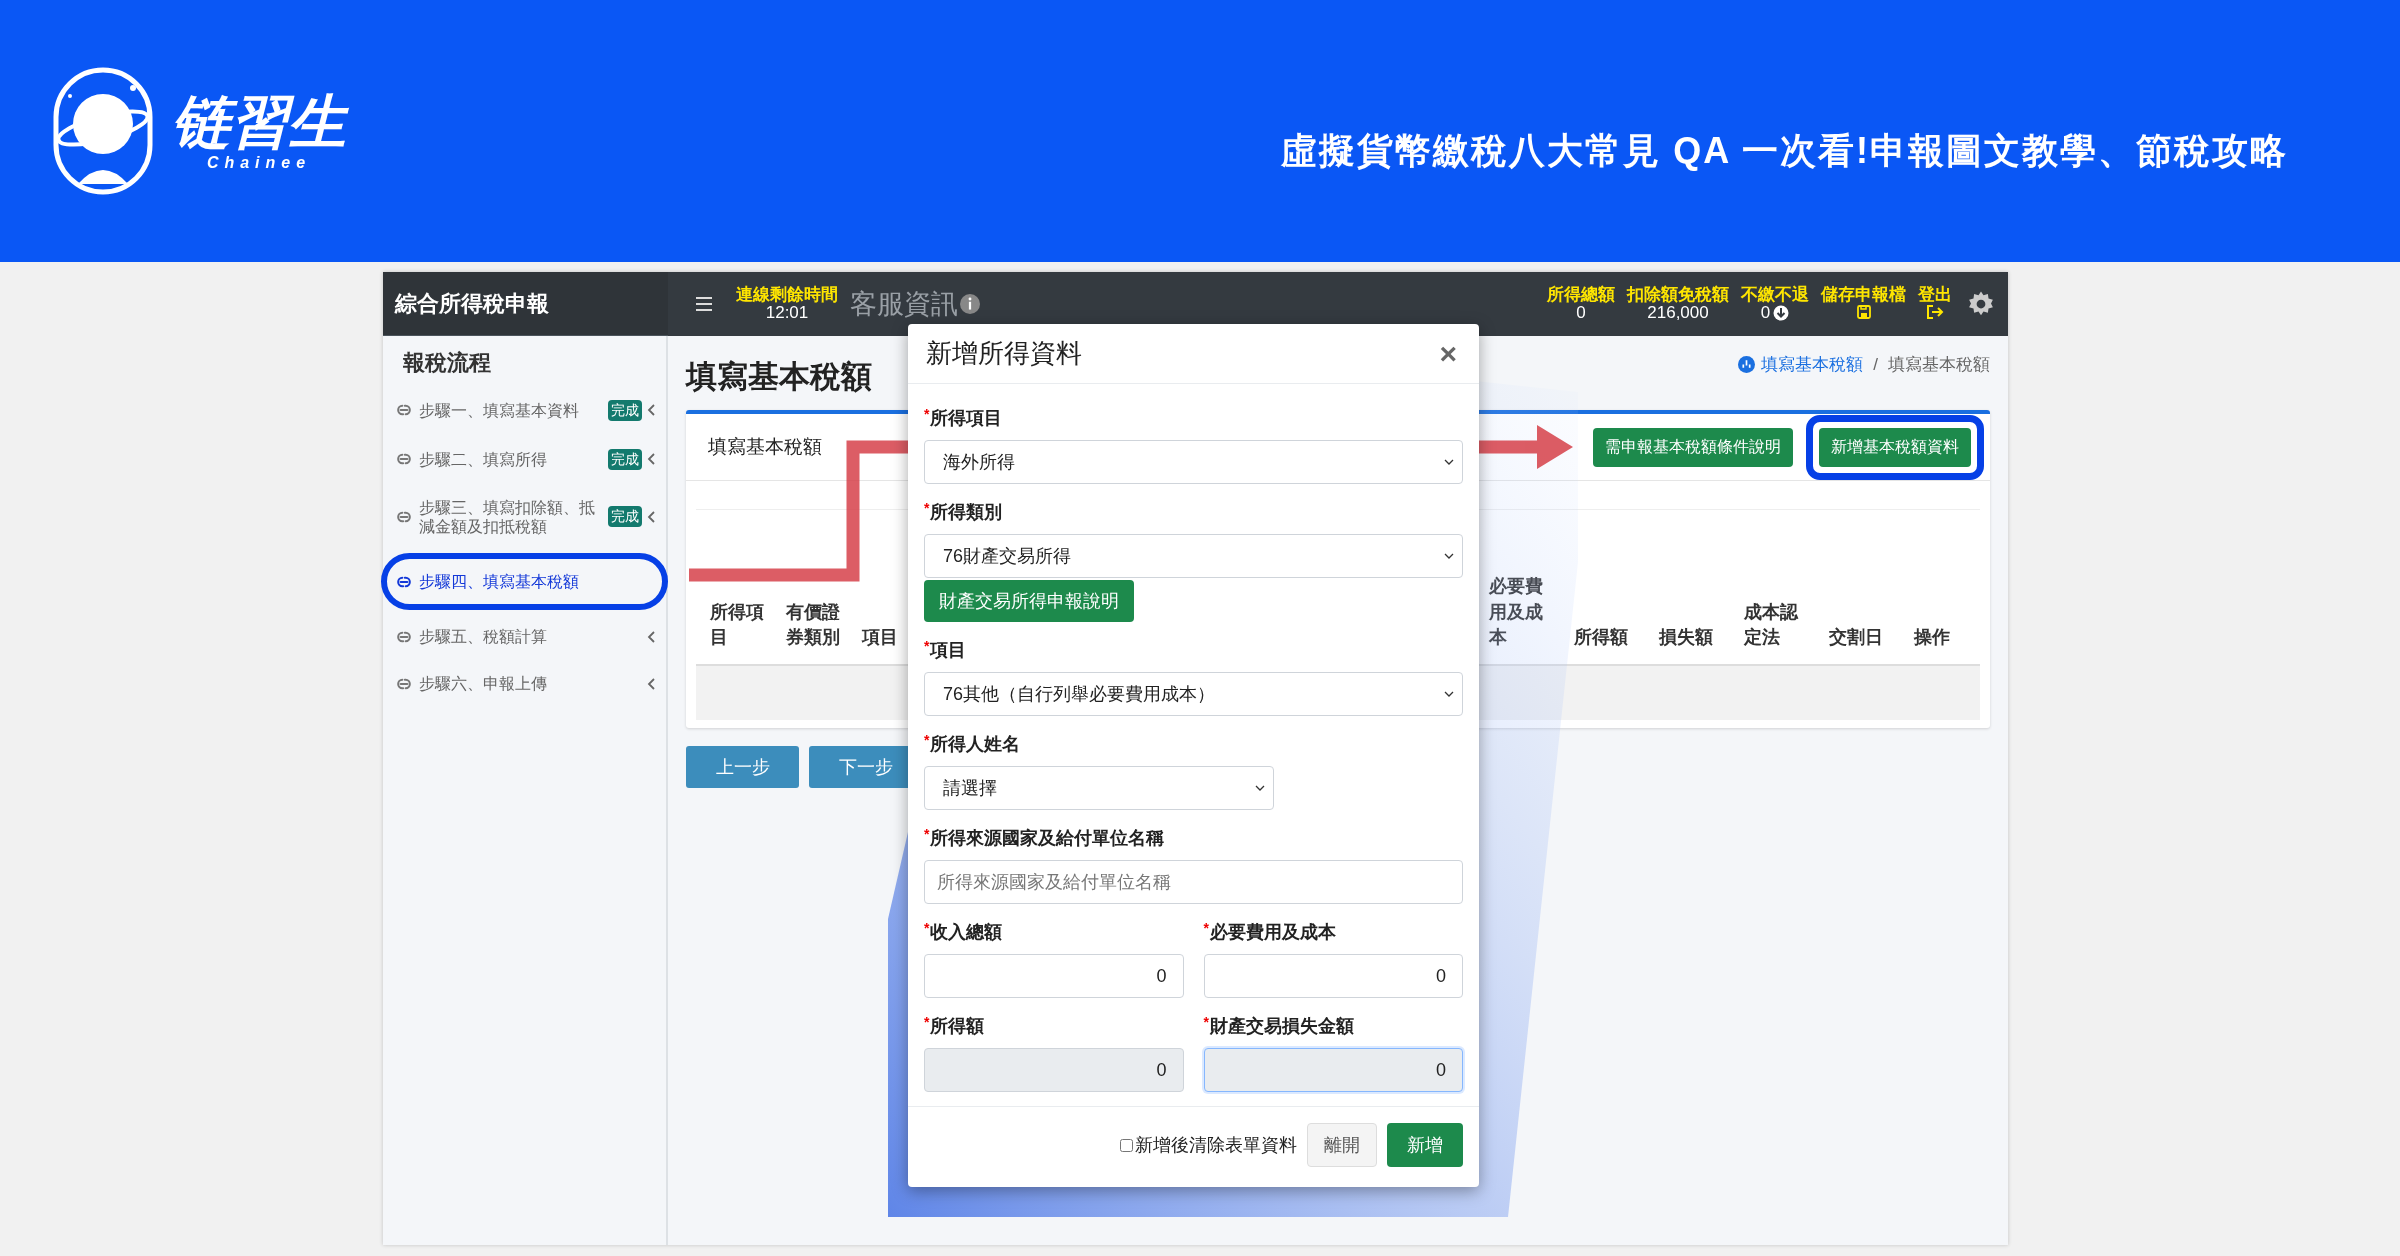  Describe the element at coordinates (1448, 353) in the screenshot. I see `close-button: ×` at that location.